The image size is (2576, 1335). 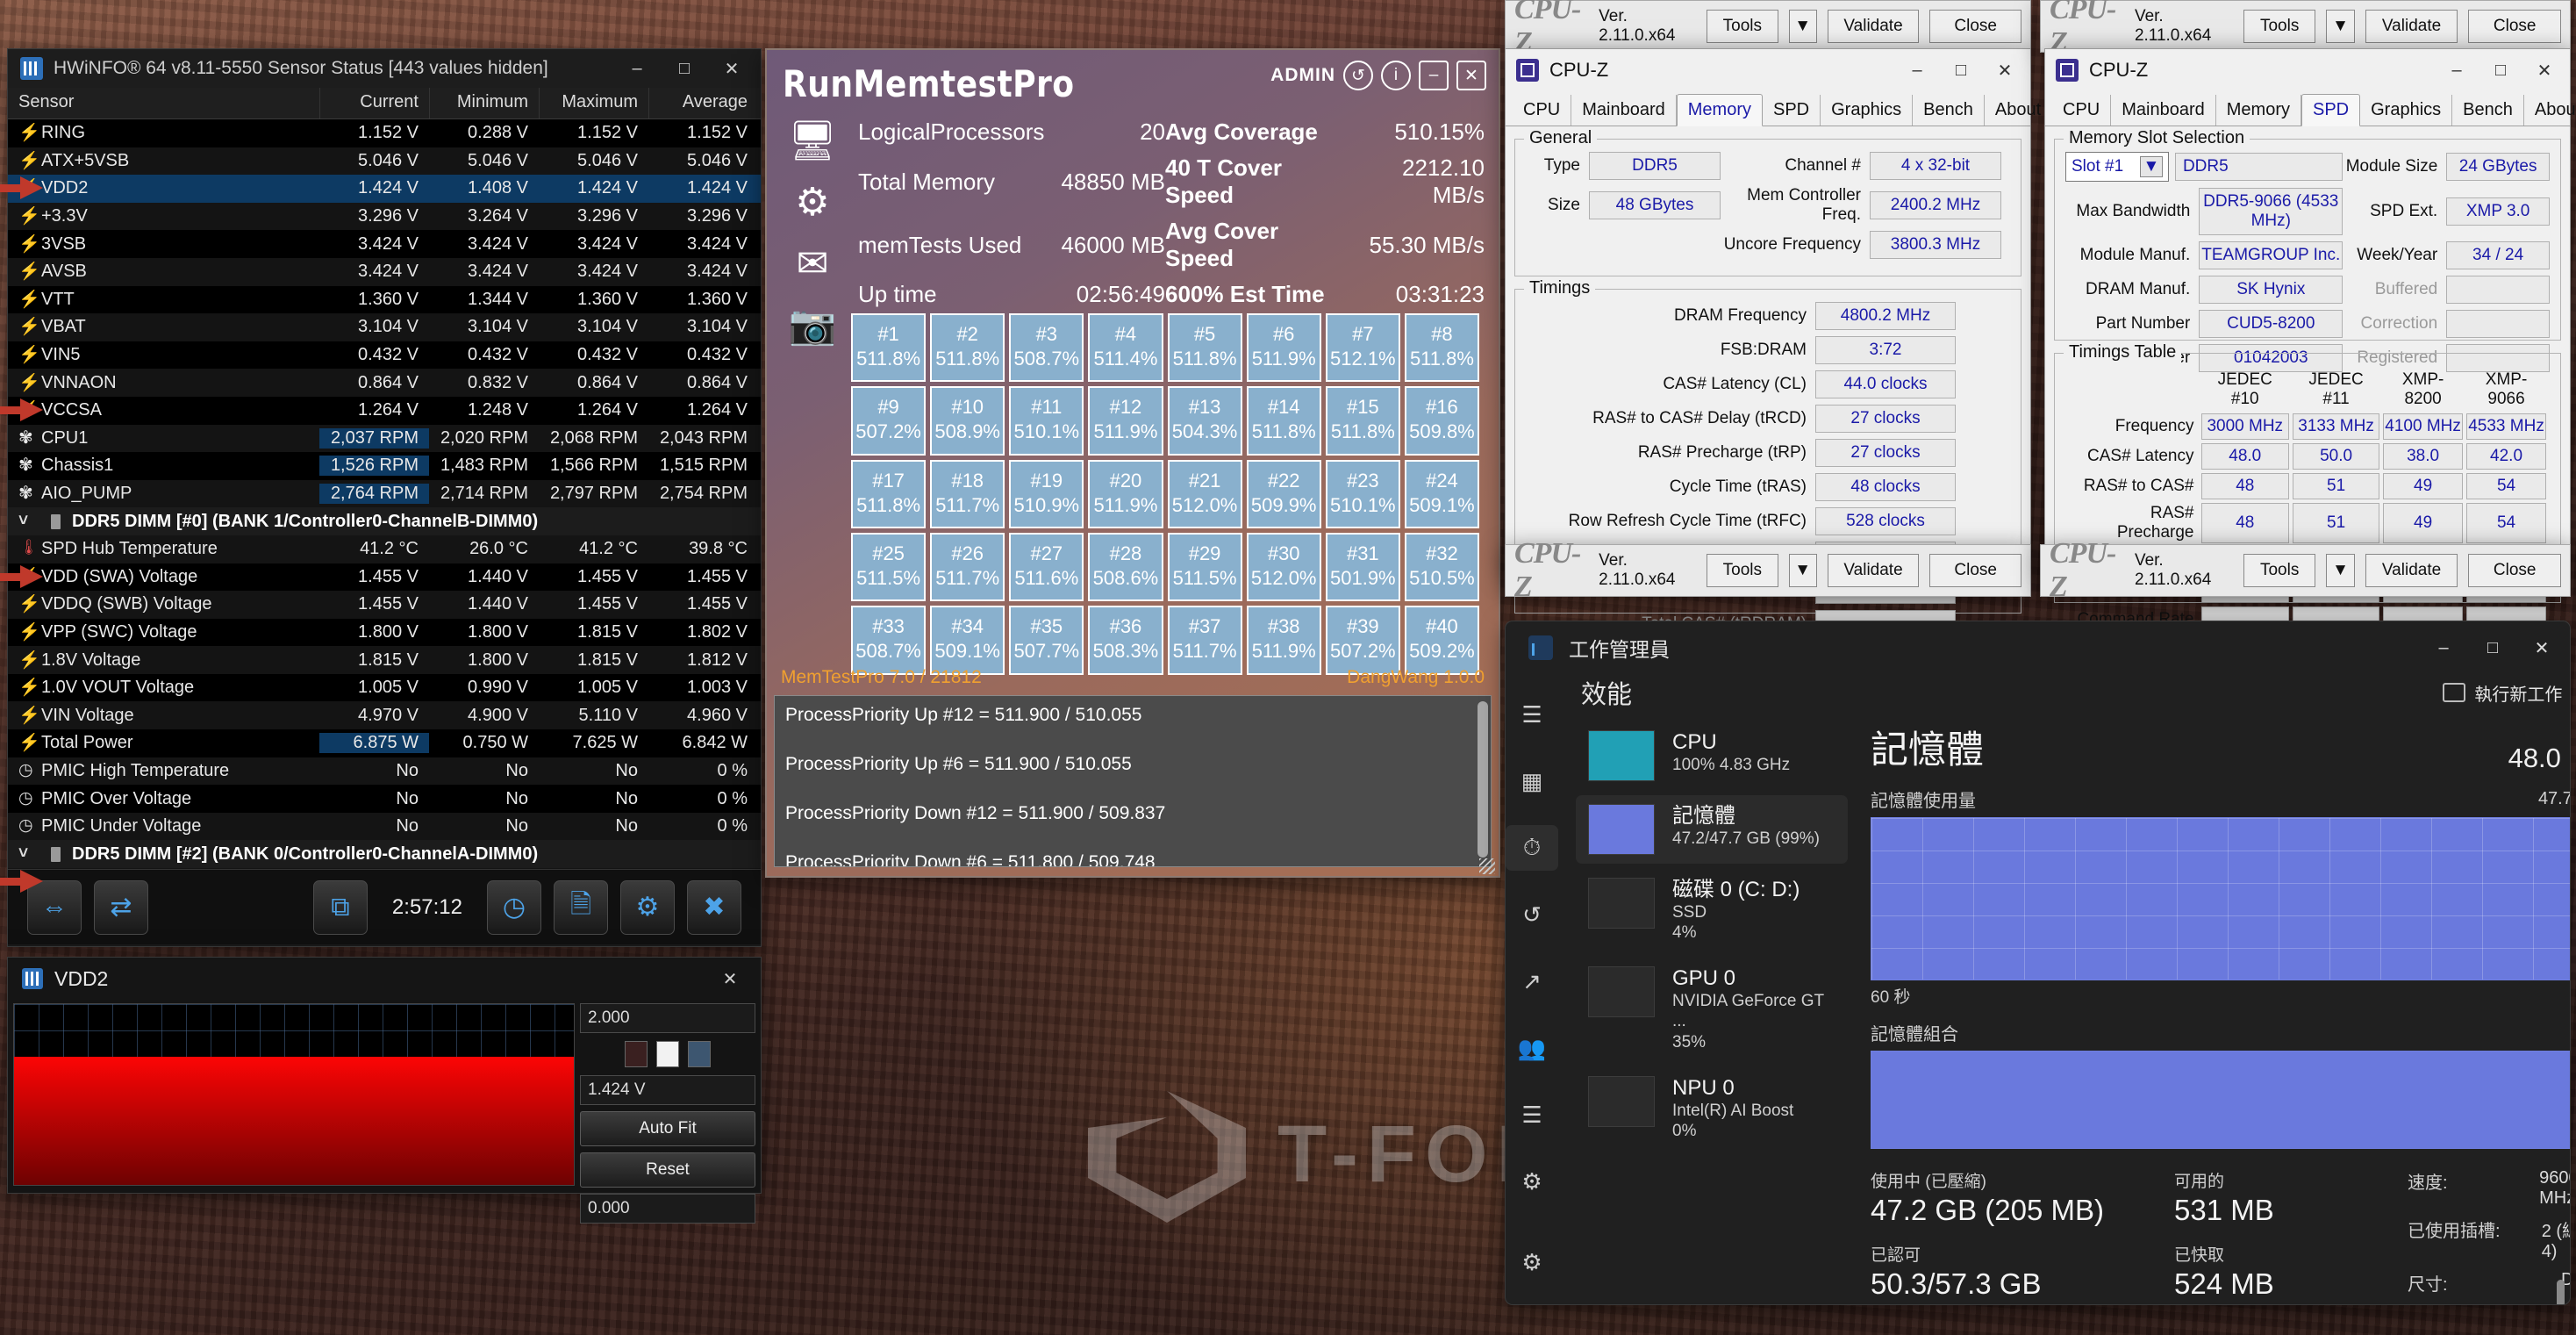 I want to click on sensor-row: VDD2 1.424 V 1.408 V 1.424 V 1.424 V, so click(x=384, y=189).